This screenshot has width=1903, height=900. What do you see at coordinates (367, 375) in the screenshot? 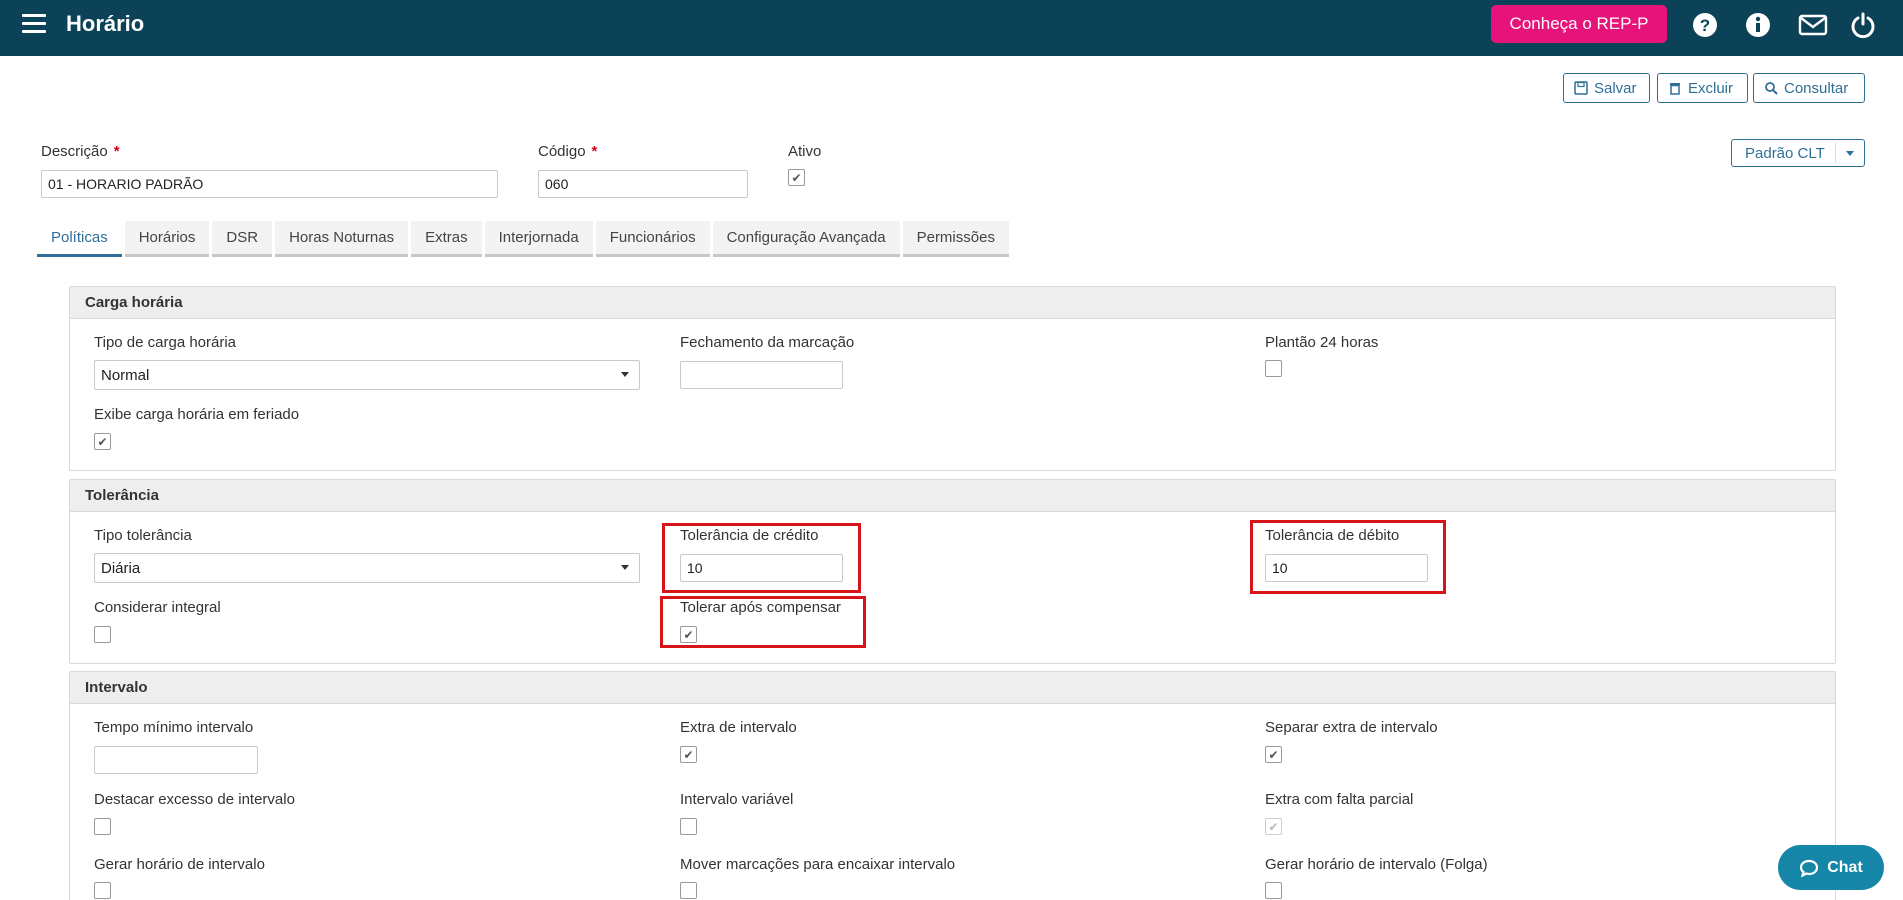
I see `tipo-carga-select: Normal` at bounding box center [367, 375].